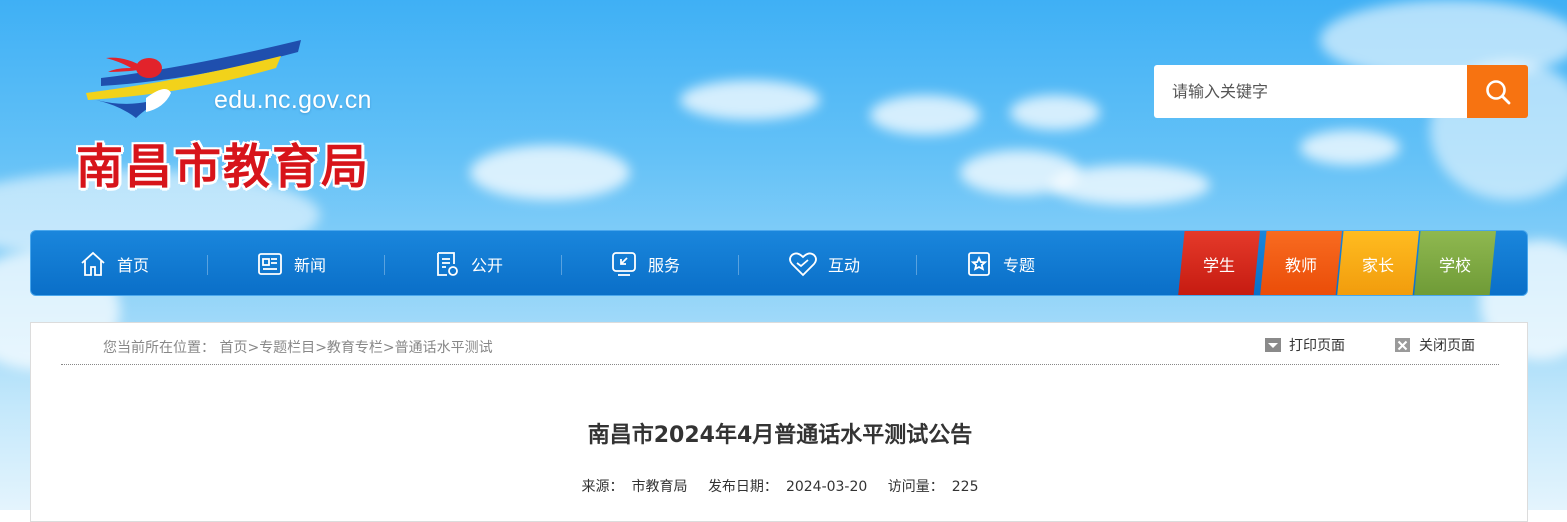 This screenshot has height=522, width=1567. I want to click on meta-source: 来源： 市教育局, so click(634, 487).